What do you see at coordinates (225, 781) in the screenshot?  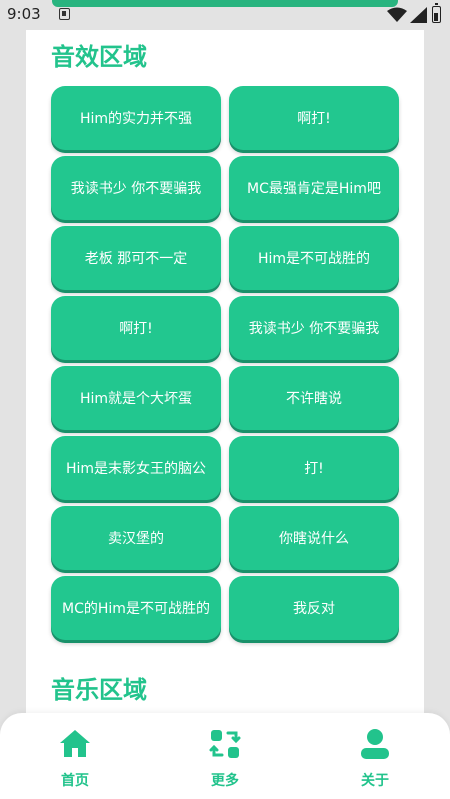 I see `nav-more-label: 更多` at bounding box center [225, 781].